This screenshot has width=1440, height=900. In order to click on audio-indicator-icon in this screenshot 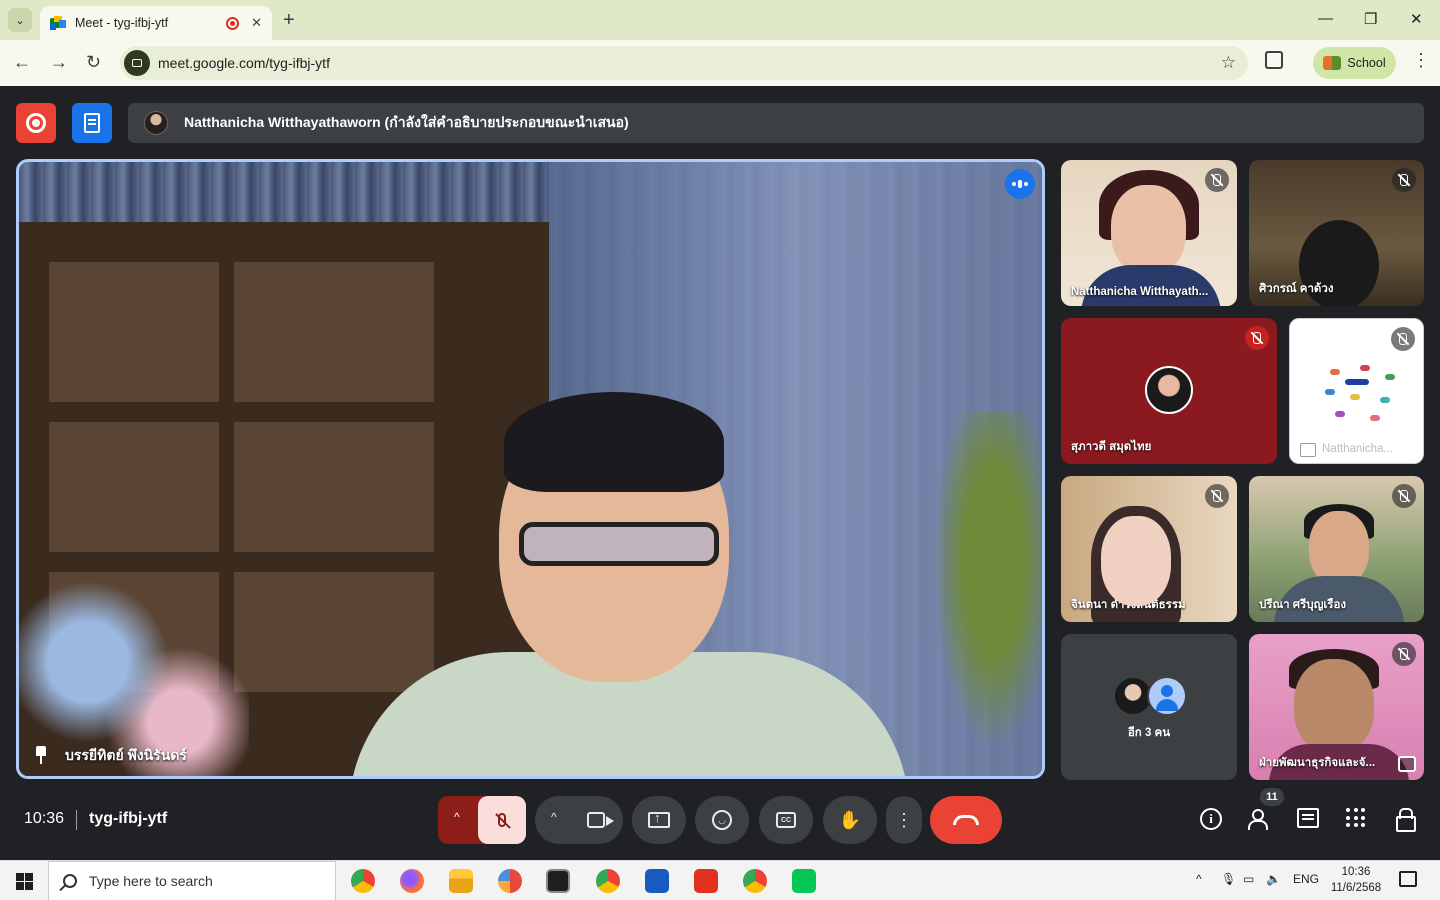, I will do `click(1020, 184)`.